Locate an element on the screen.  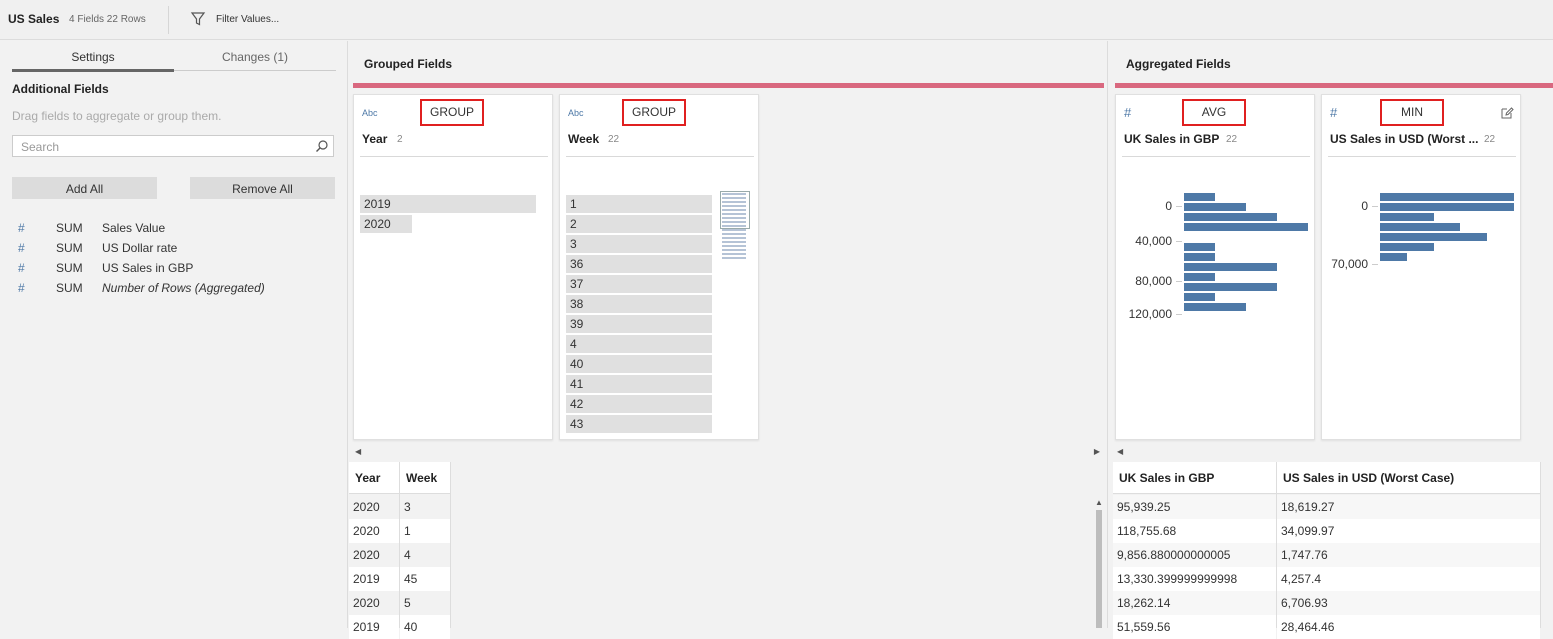
table-cell: 13,330.399999999998 is located at coordinates (1194, 579).